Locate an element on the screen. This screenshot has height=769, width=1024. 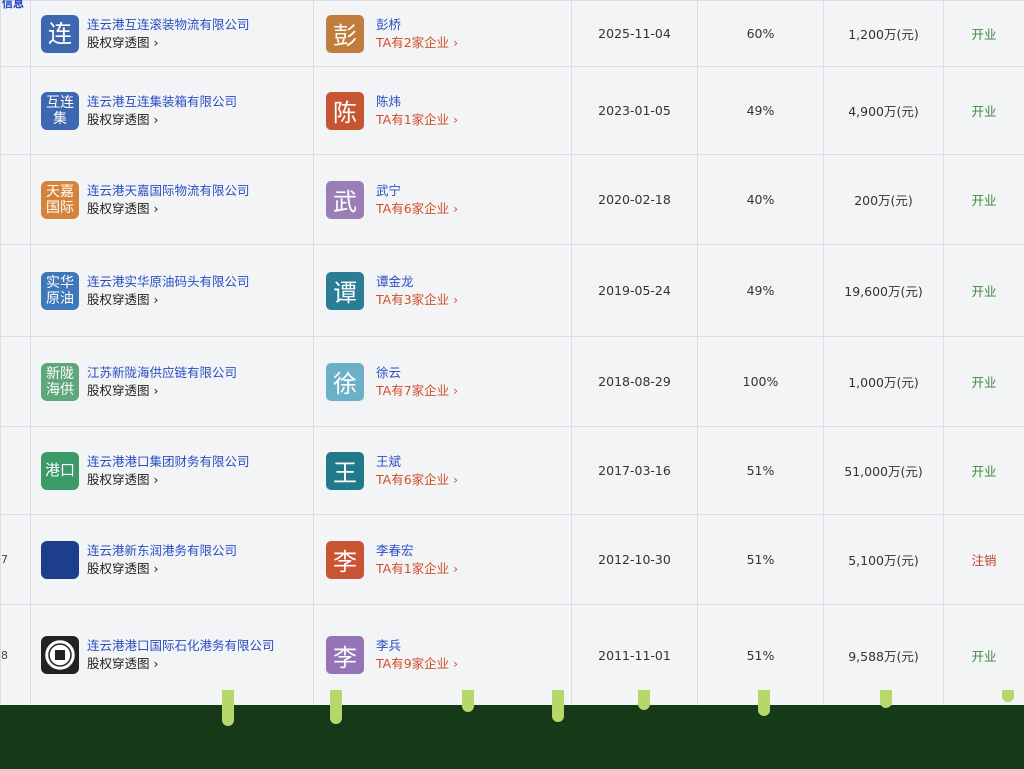
company-cell: 天嘉 国际 连云港天嘉国际物流有限公司 股权穿透图 › is located at coordinates (172, 199).